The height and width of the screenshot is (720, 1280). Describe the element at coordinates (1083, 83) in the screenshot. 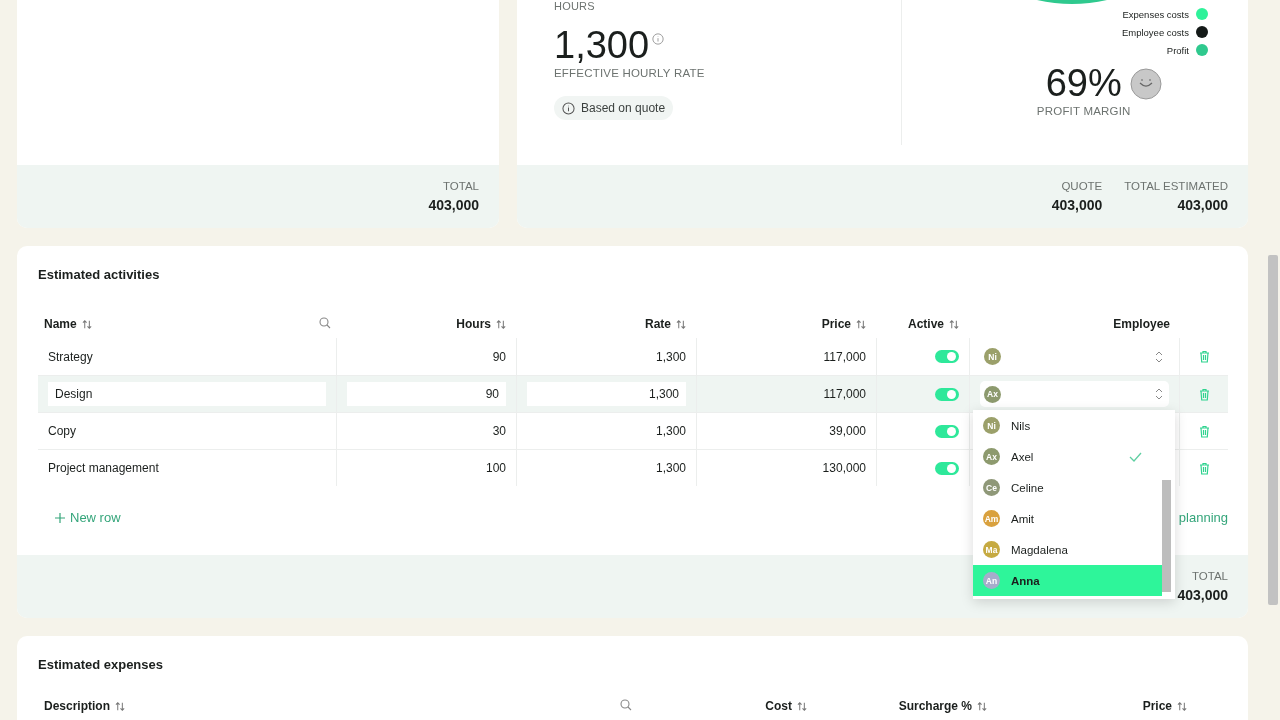

I see `profit-margin-value: 69%` at that location.